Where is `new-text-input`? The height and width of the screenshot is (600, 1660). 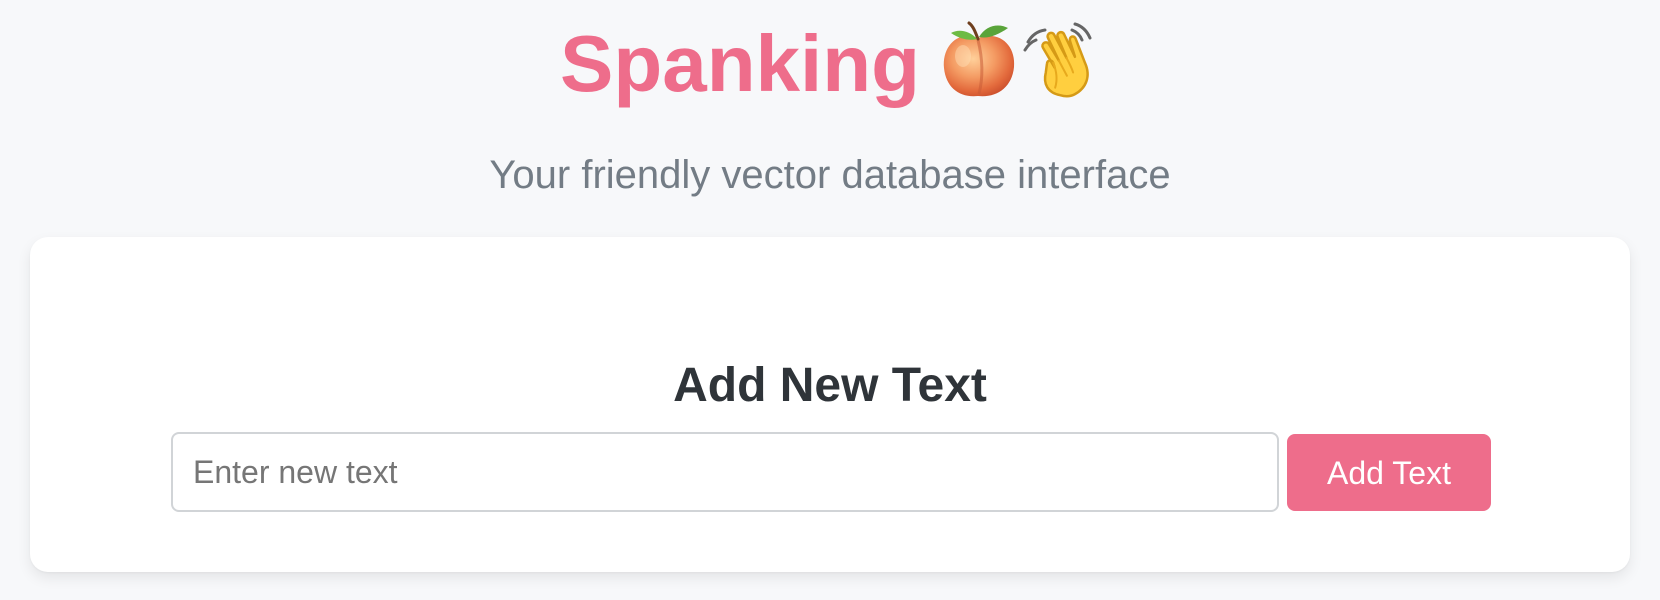 new-text-input is located at coordinates (725, 472).